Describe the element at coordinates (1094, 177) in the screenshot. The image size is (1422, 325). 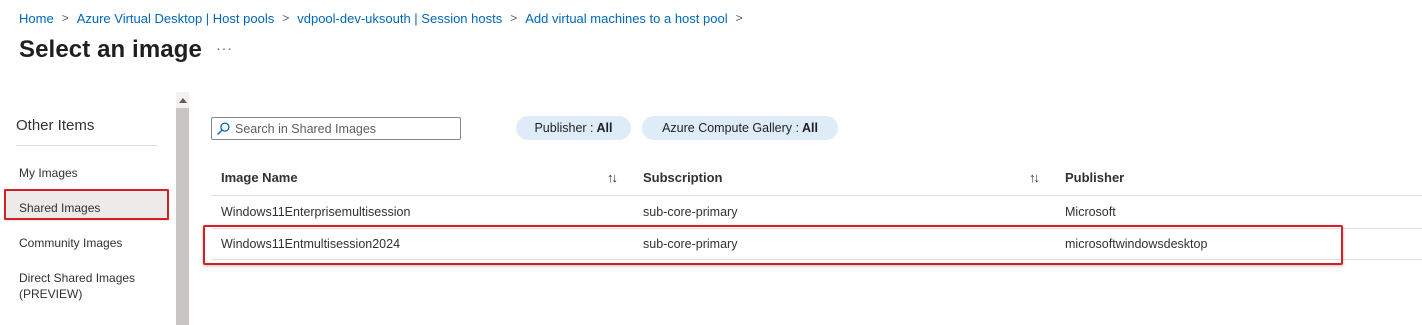
I see `column-header-publisher: Publisher` at that location.